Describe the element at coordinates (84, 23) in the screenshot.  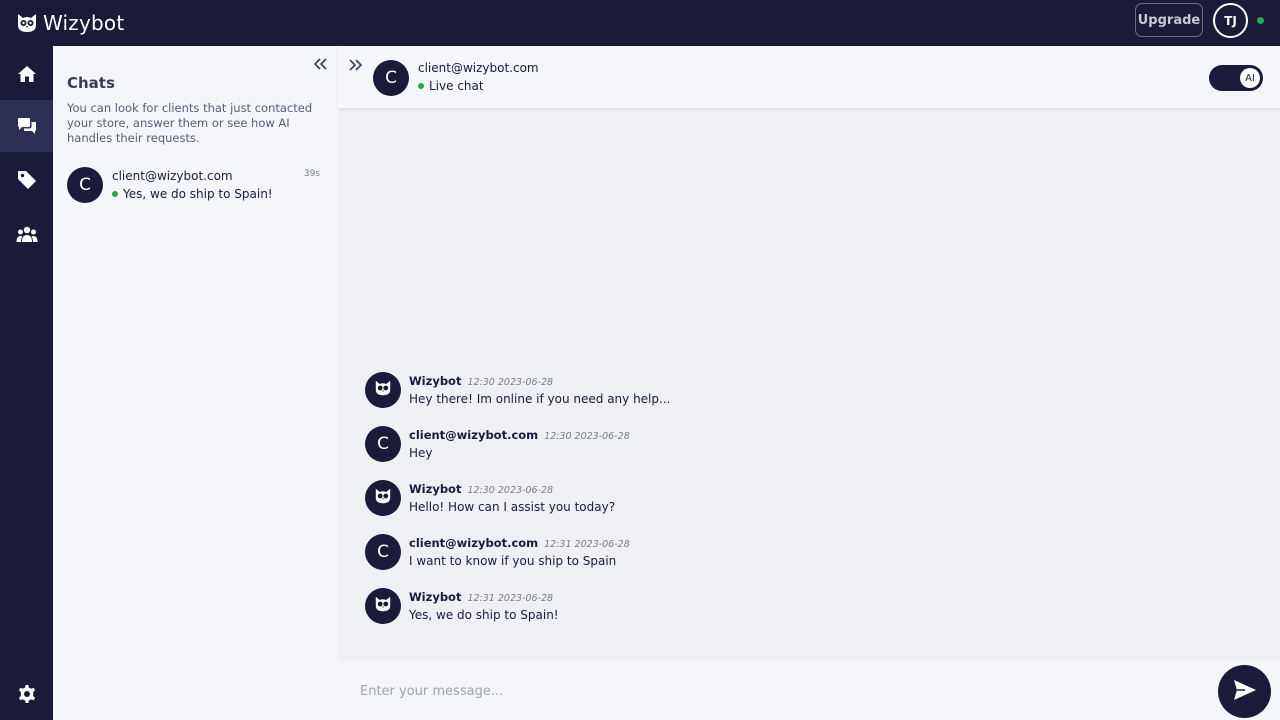
I see `brand-name: Wizybot` at that location.